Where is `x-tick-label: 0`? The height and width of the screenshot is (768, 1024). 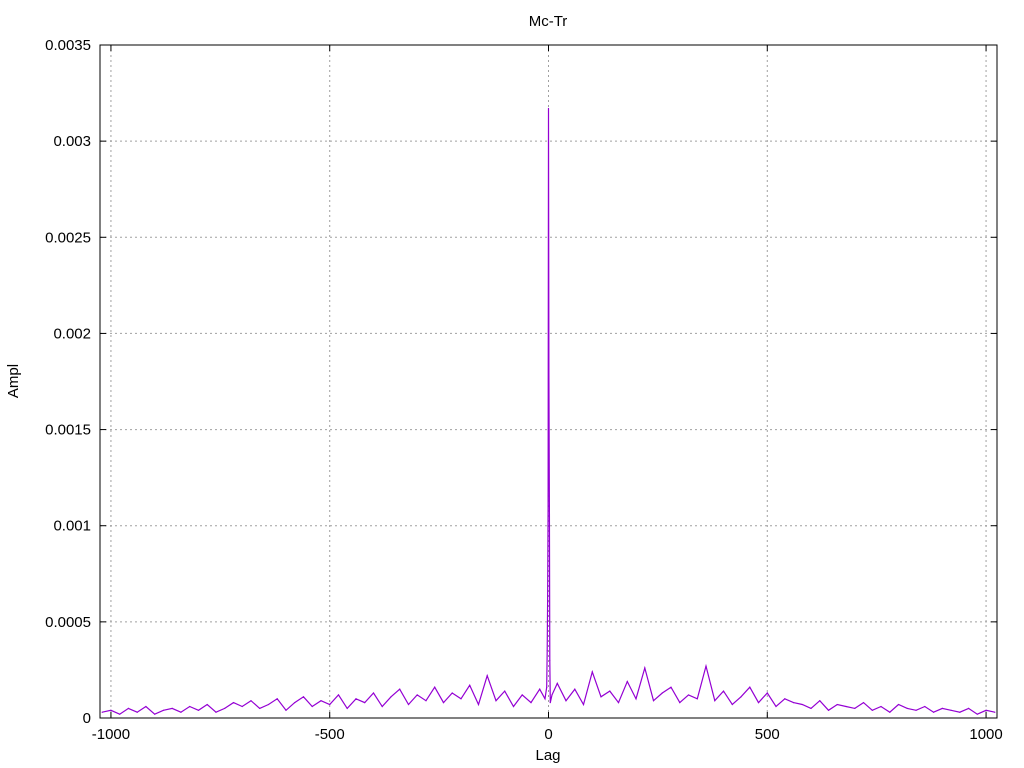 x-tick-label: 0 is located at coordinates (548, 734).